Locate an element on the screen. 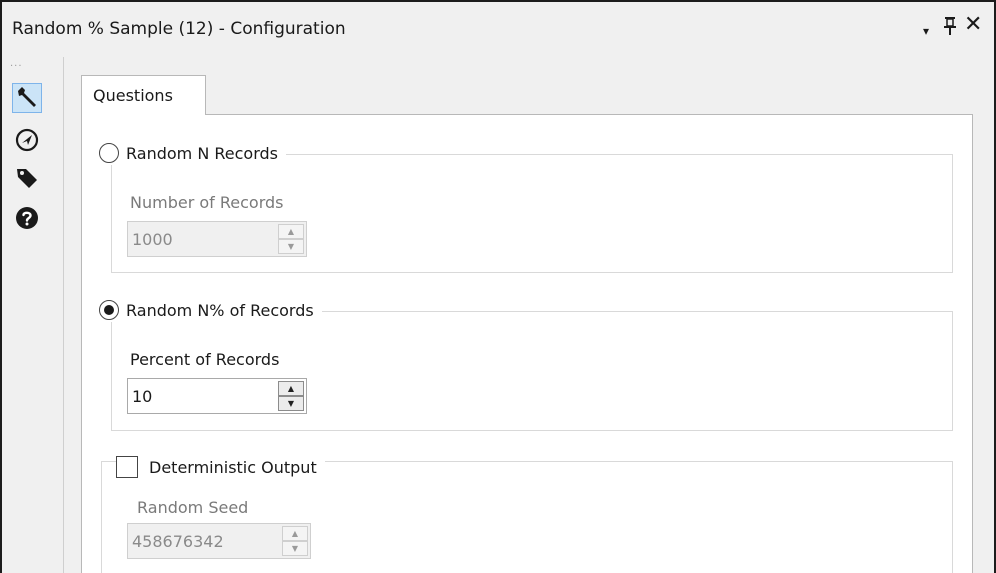 The height and width of the screenshot is (573, 996). percent-of-records-value: 10 is located at coordinates (142, 396).